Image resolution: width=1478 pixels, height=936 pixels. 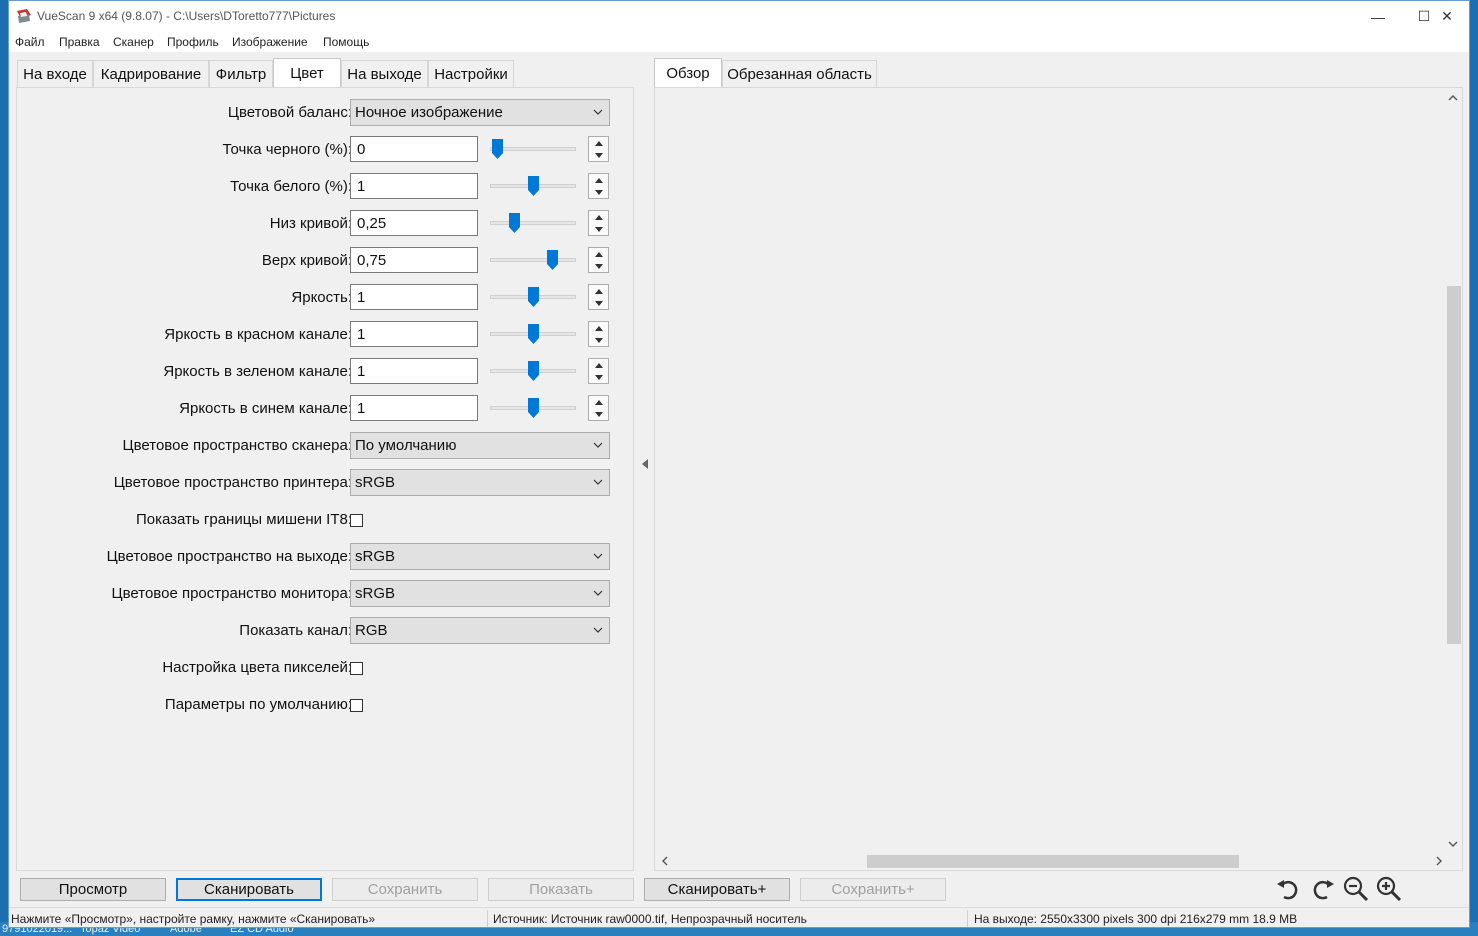 What do you see at coordinates (356, 705) in the screenshot?
I see `defaults-checkbox` at bounding box center [356, 705].